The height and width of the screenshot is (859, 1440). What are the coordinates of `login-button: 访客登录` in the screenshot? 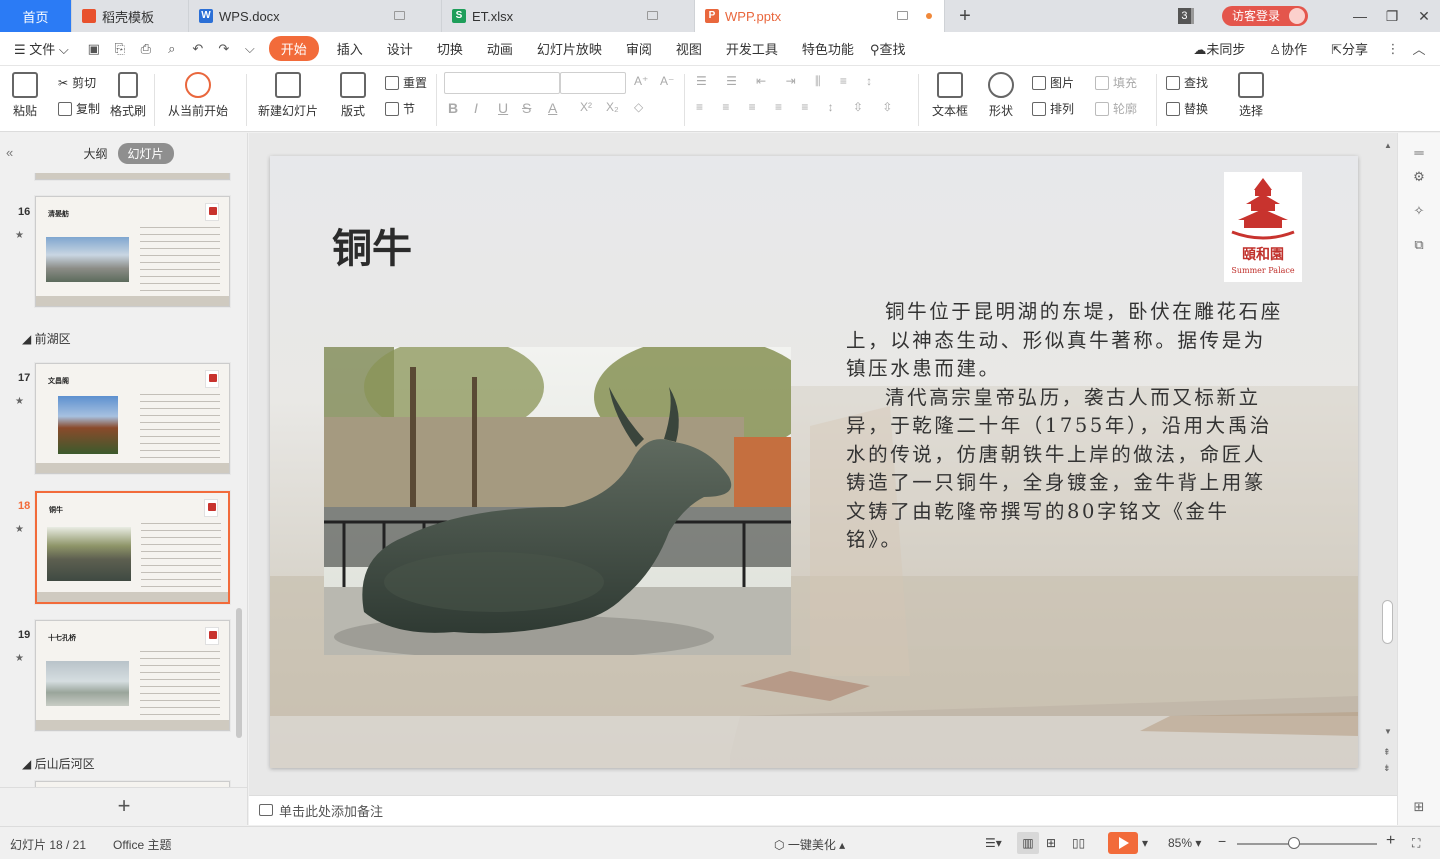 It's located at (1264, 16).